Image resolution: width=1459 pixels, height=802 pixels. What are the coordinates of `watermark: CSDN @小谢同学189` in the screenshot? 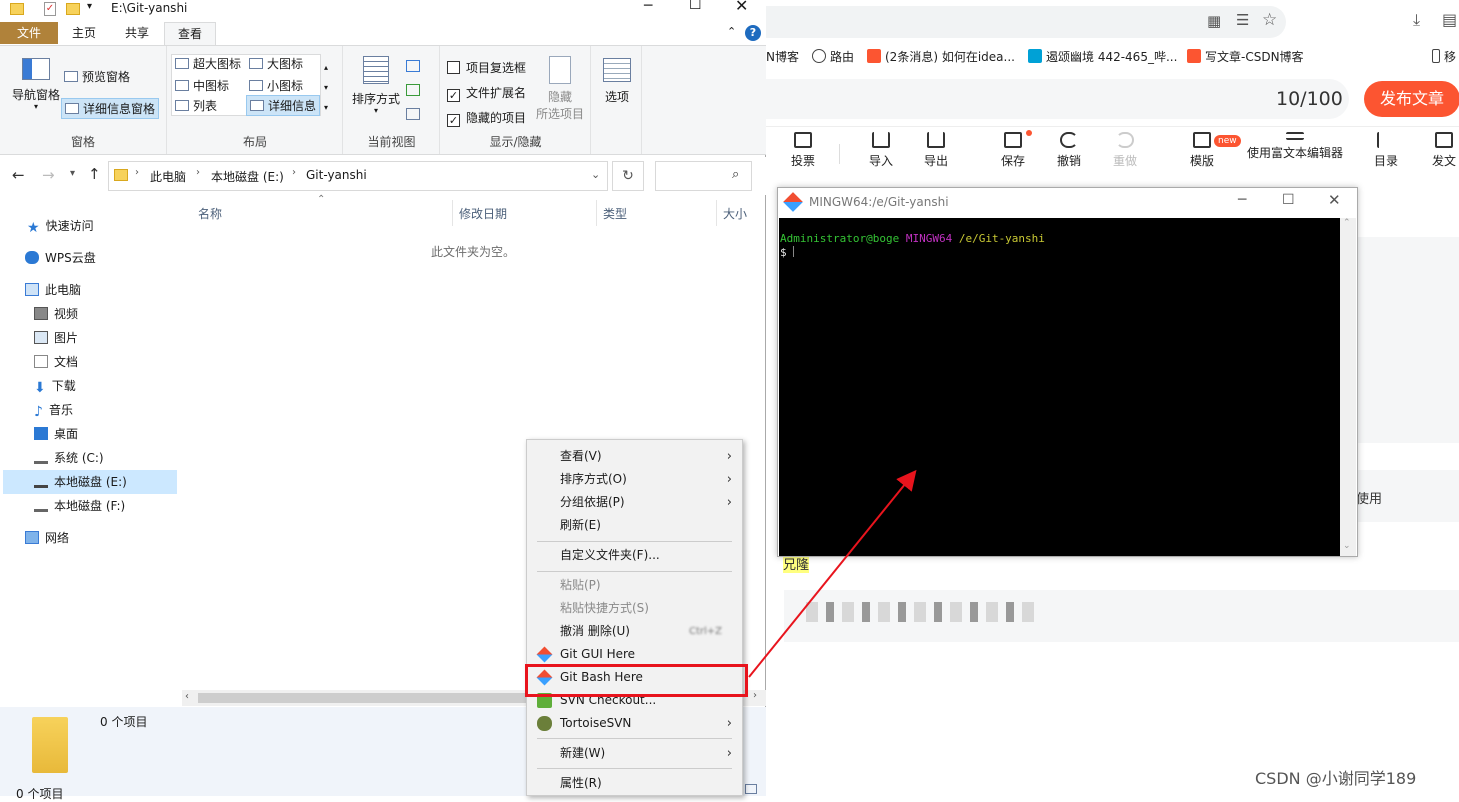 It's located at (1336, 778).